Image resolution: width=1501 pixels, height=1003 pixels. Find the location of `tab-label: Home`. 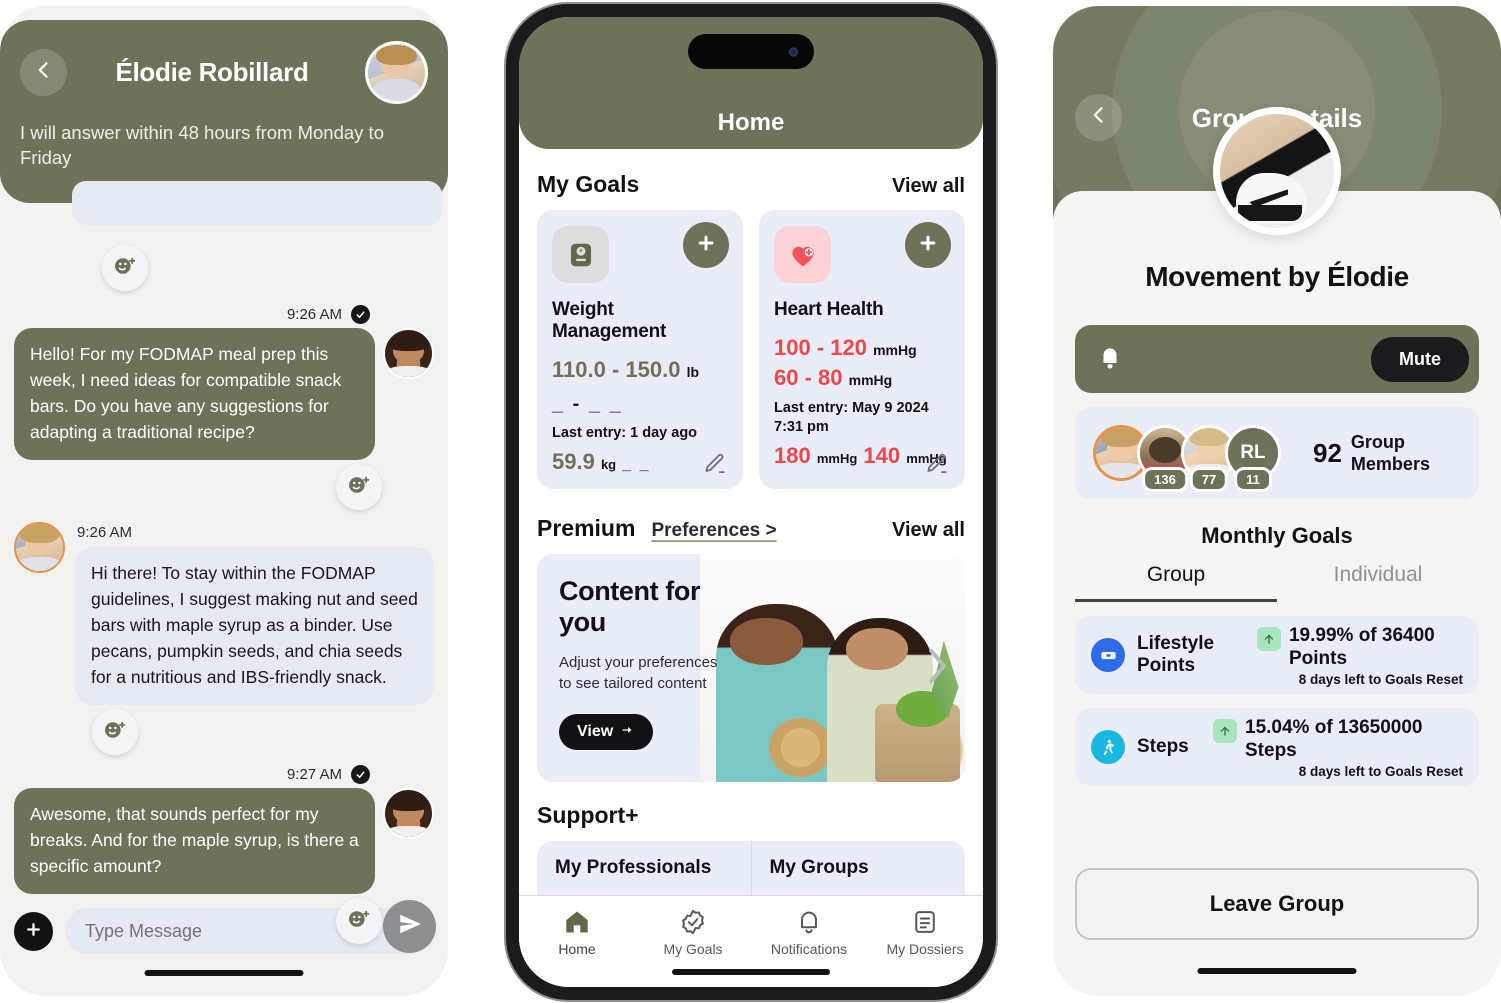

tab-label: Home is located at coordinates (577, 949).